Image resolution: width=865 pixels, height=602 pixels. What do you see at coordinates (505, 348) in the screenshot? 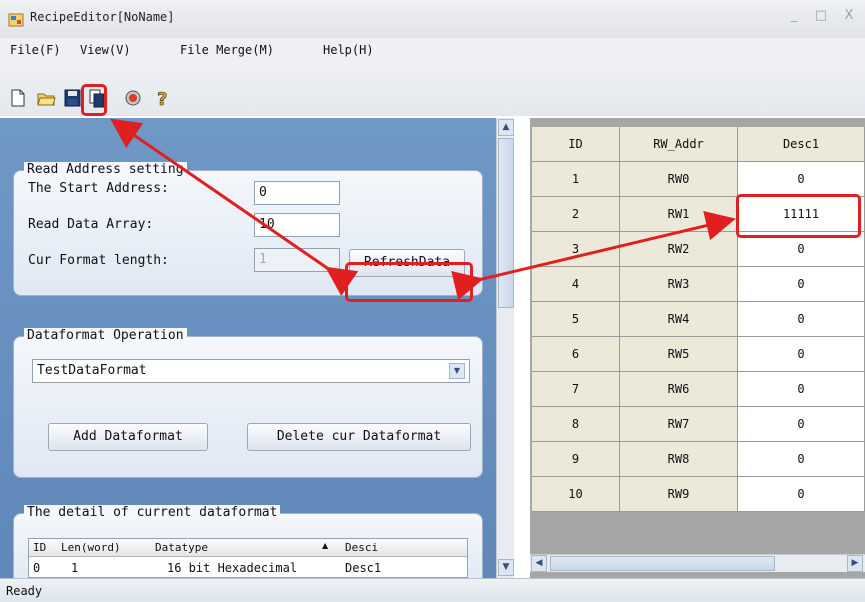
I see `vertical-scrollbar: ▲ ▼` at bounding box center [505, 348].